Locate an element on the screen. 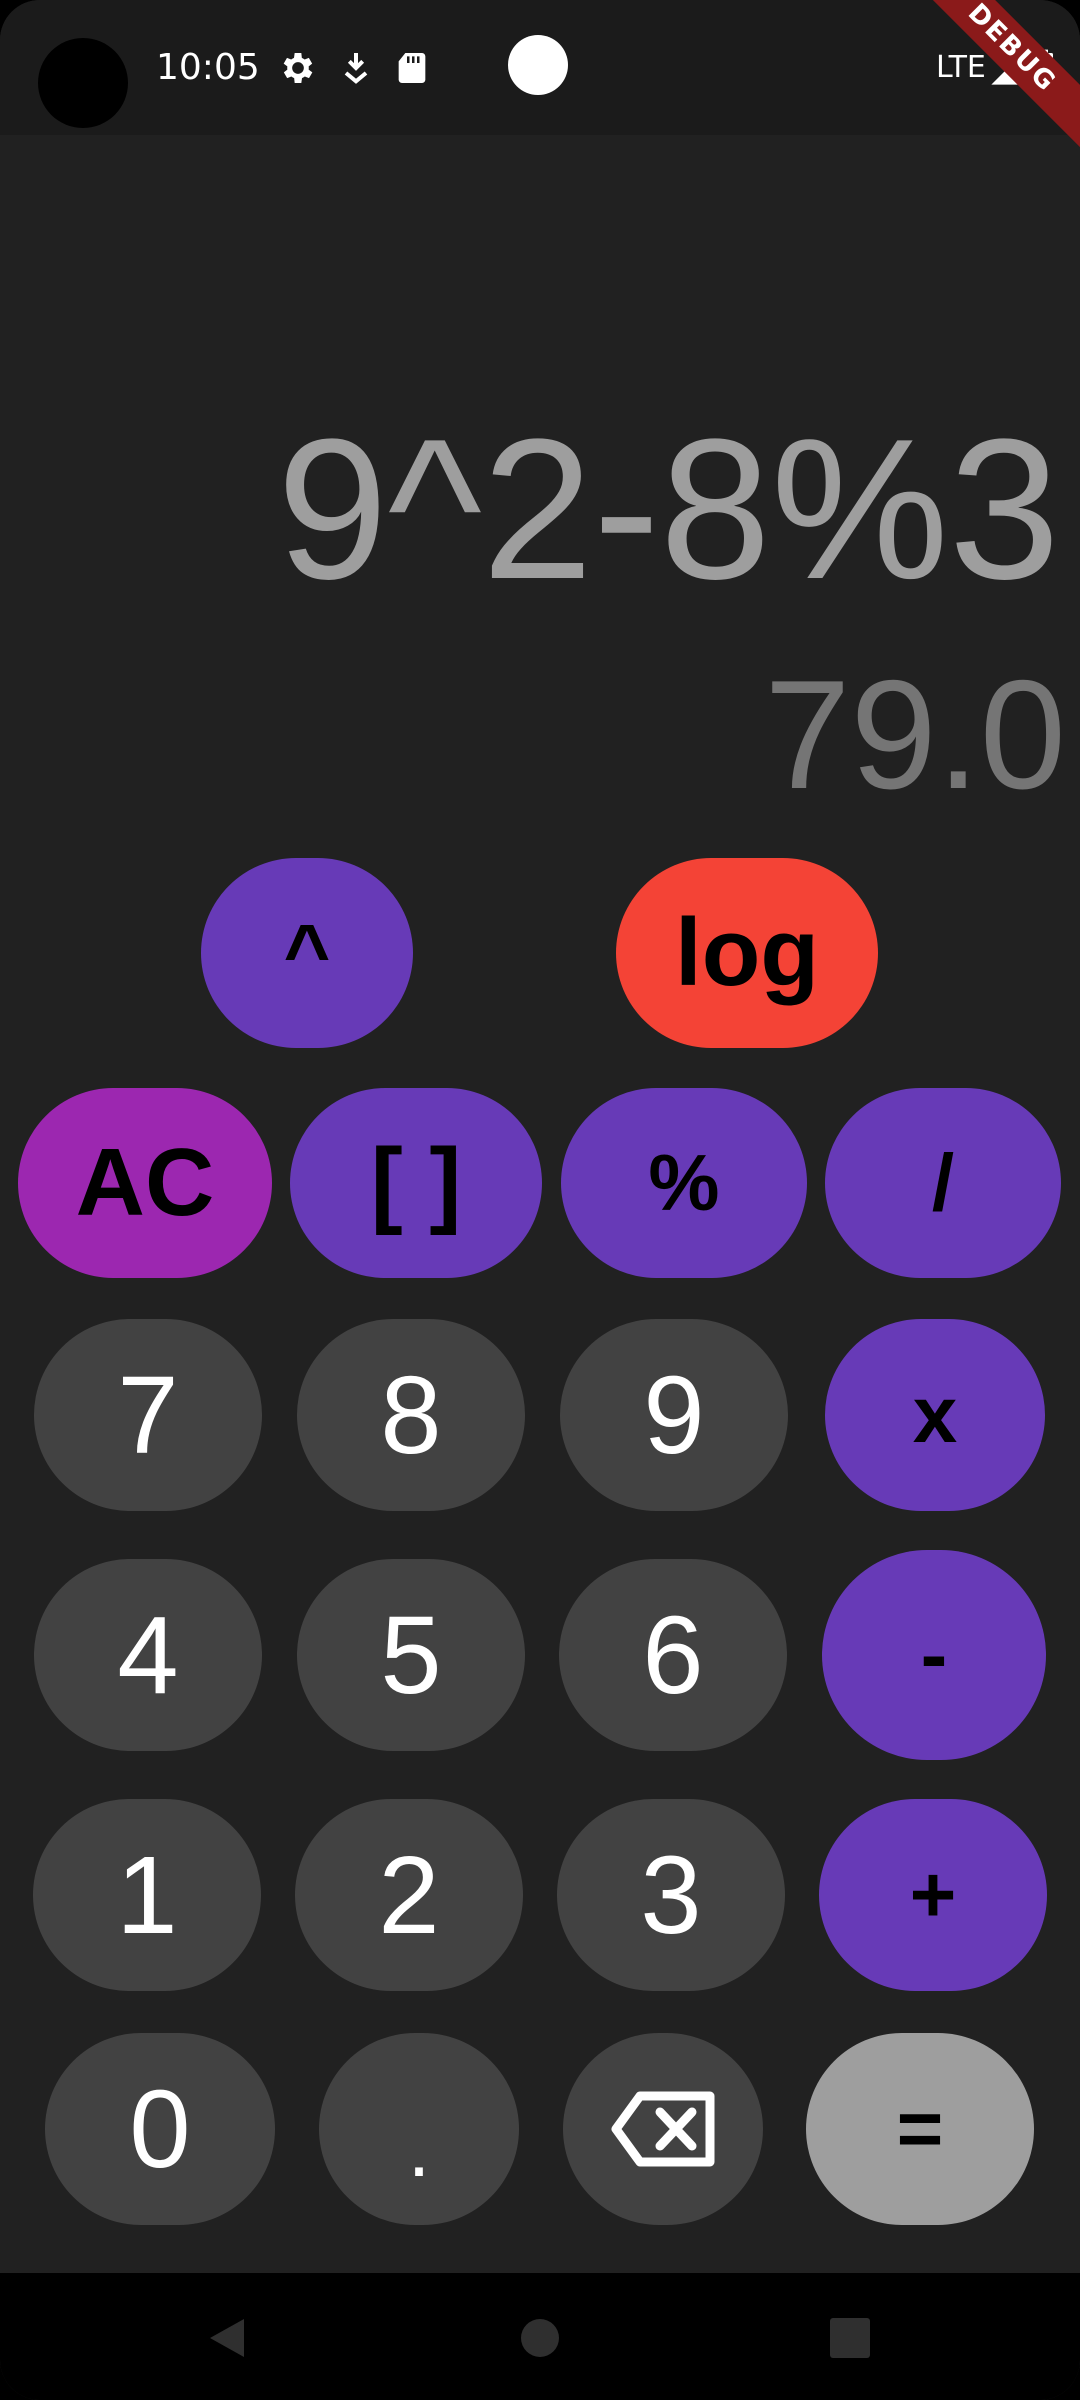 The image size is (1080, 2400). plus-button: + is located at coordinates (933, 1895).